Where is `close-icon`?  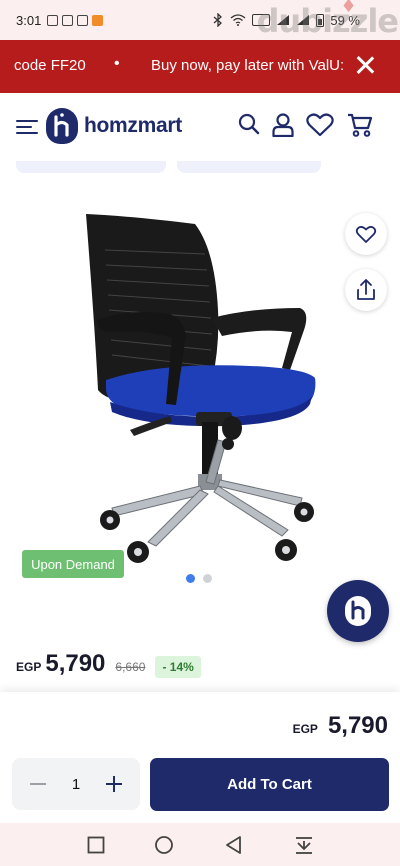
close-icon is located at coordinates (365, 65).